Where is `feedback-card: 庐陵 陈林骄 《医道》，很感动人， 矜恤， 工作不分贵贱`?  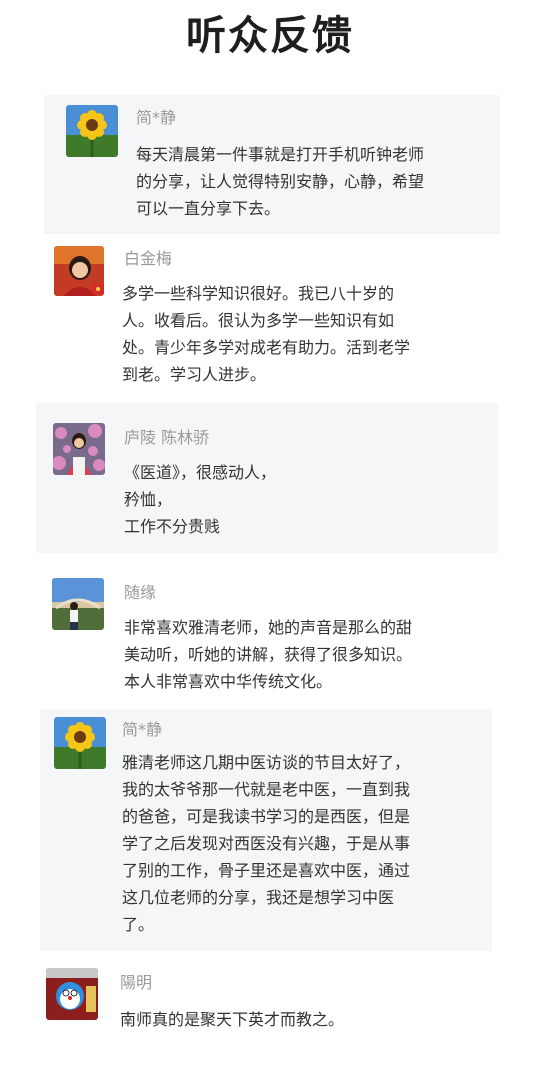 feedback-card: 庐陵 陈林骄 《医道》，很感动人， 矜恤， 工作不分贵贱 is located at coordinates (267, 478).